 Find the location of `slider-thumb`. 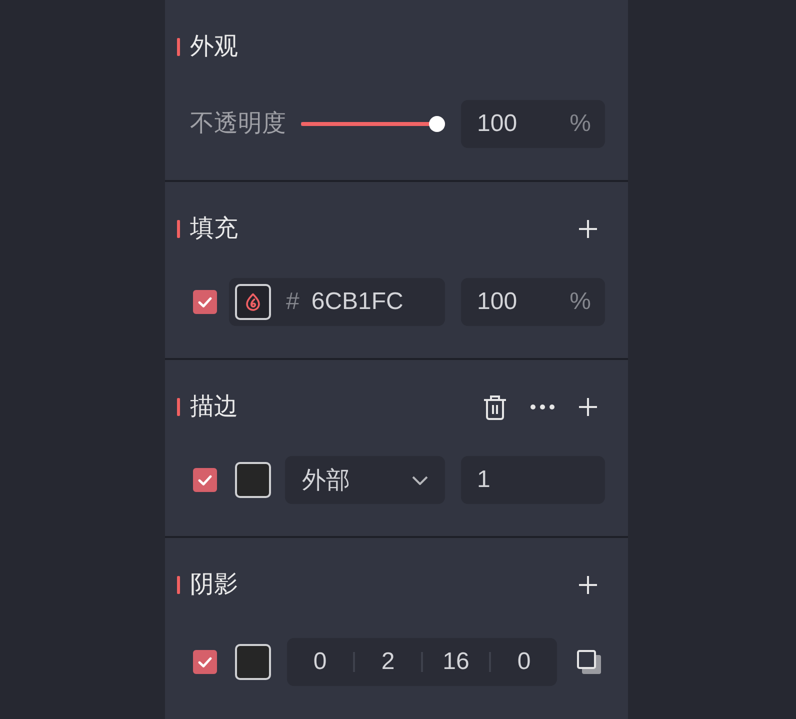

slider-thumb is located at coordinates (437, 124).